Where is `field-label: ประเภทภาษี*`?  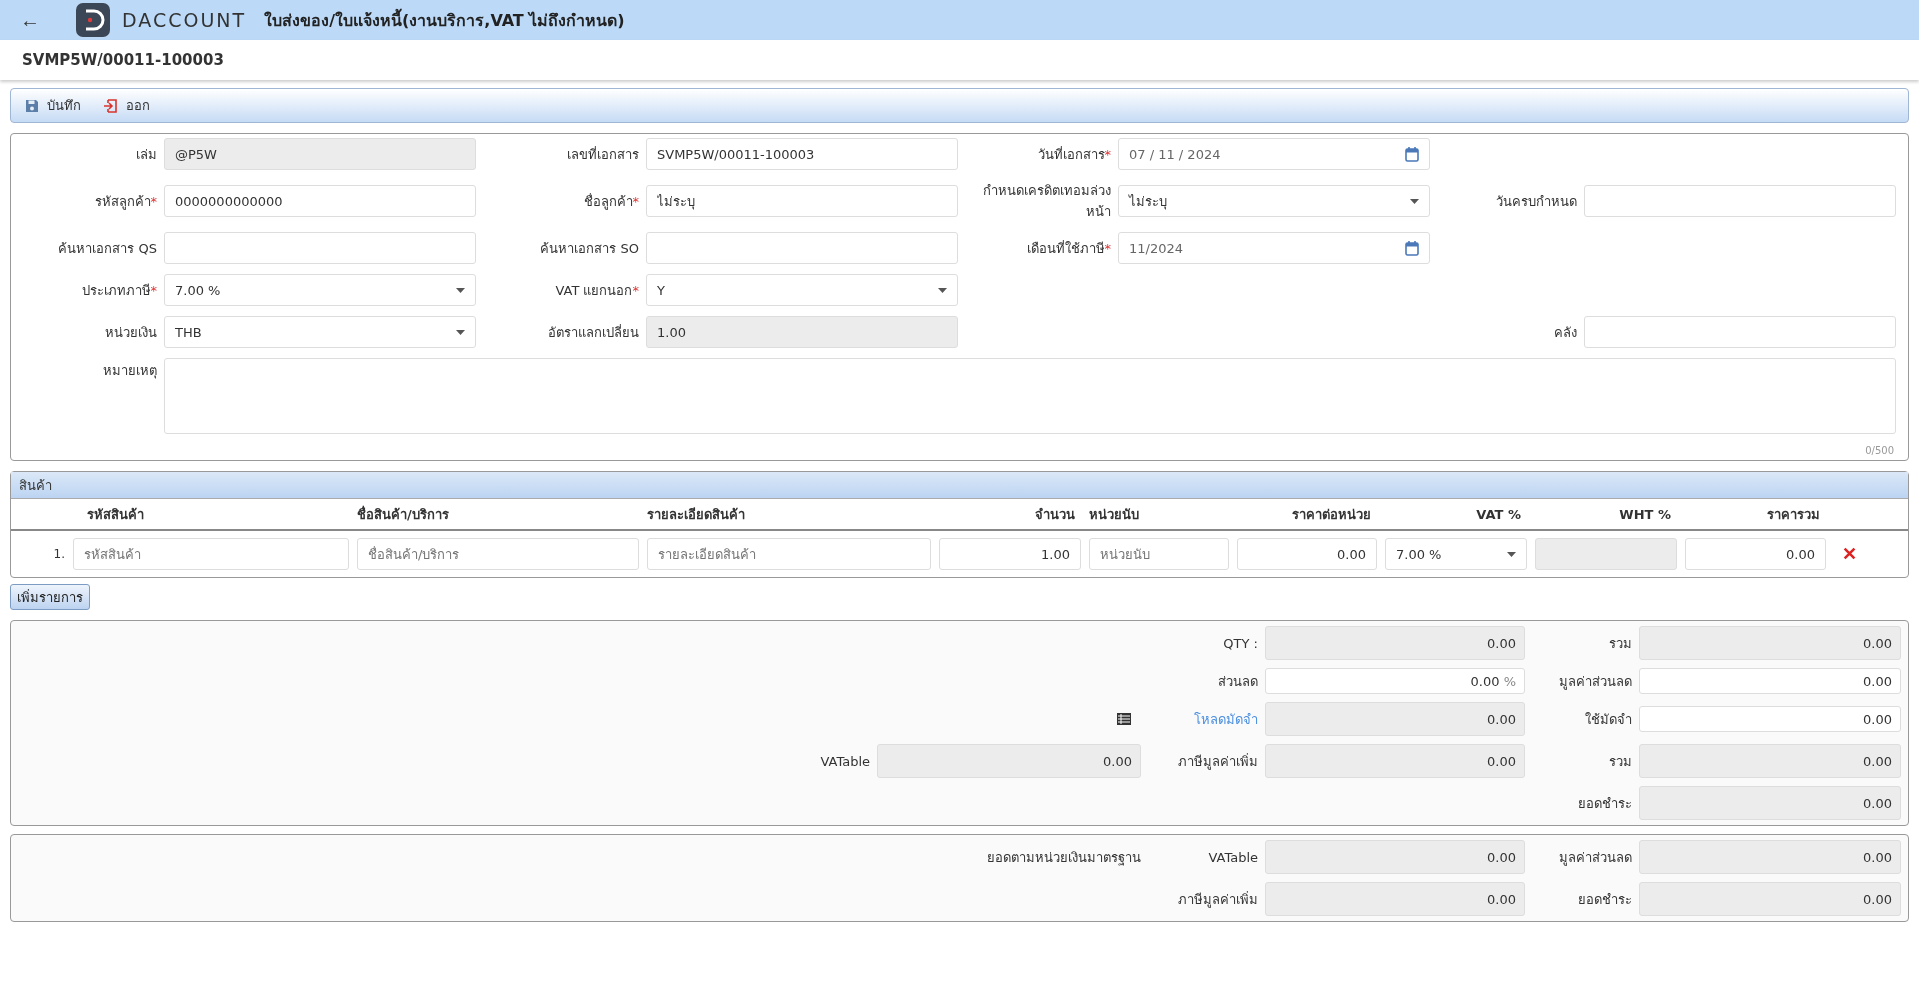
field-label: ประเภทภาษี* is located at coordinates (118, 290).